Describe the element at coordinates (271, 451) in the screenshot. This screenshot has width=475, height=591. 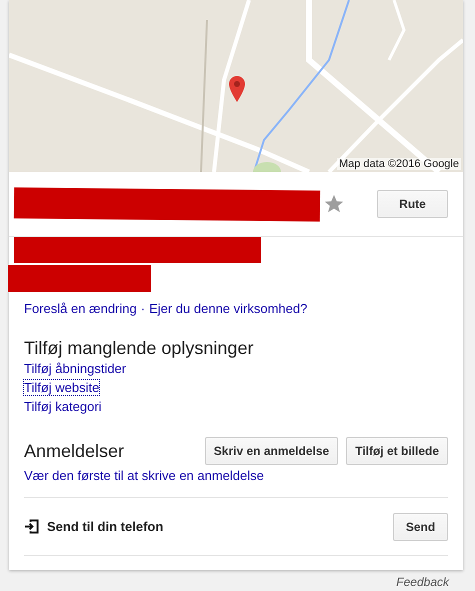
I see `review-button: Skriv en anmeldelse` at that location.